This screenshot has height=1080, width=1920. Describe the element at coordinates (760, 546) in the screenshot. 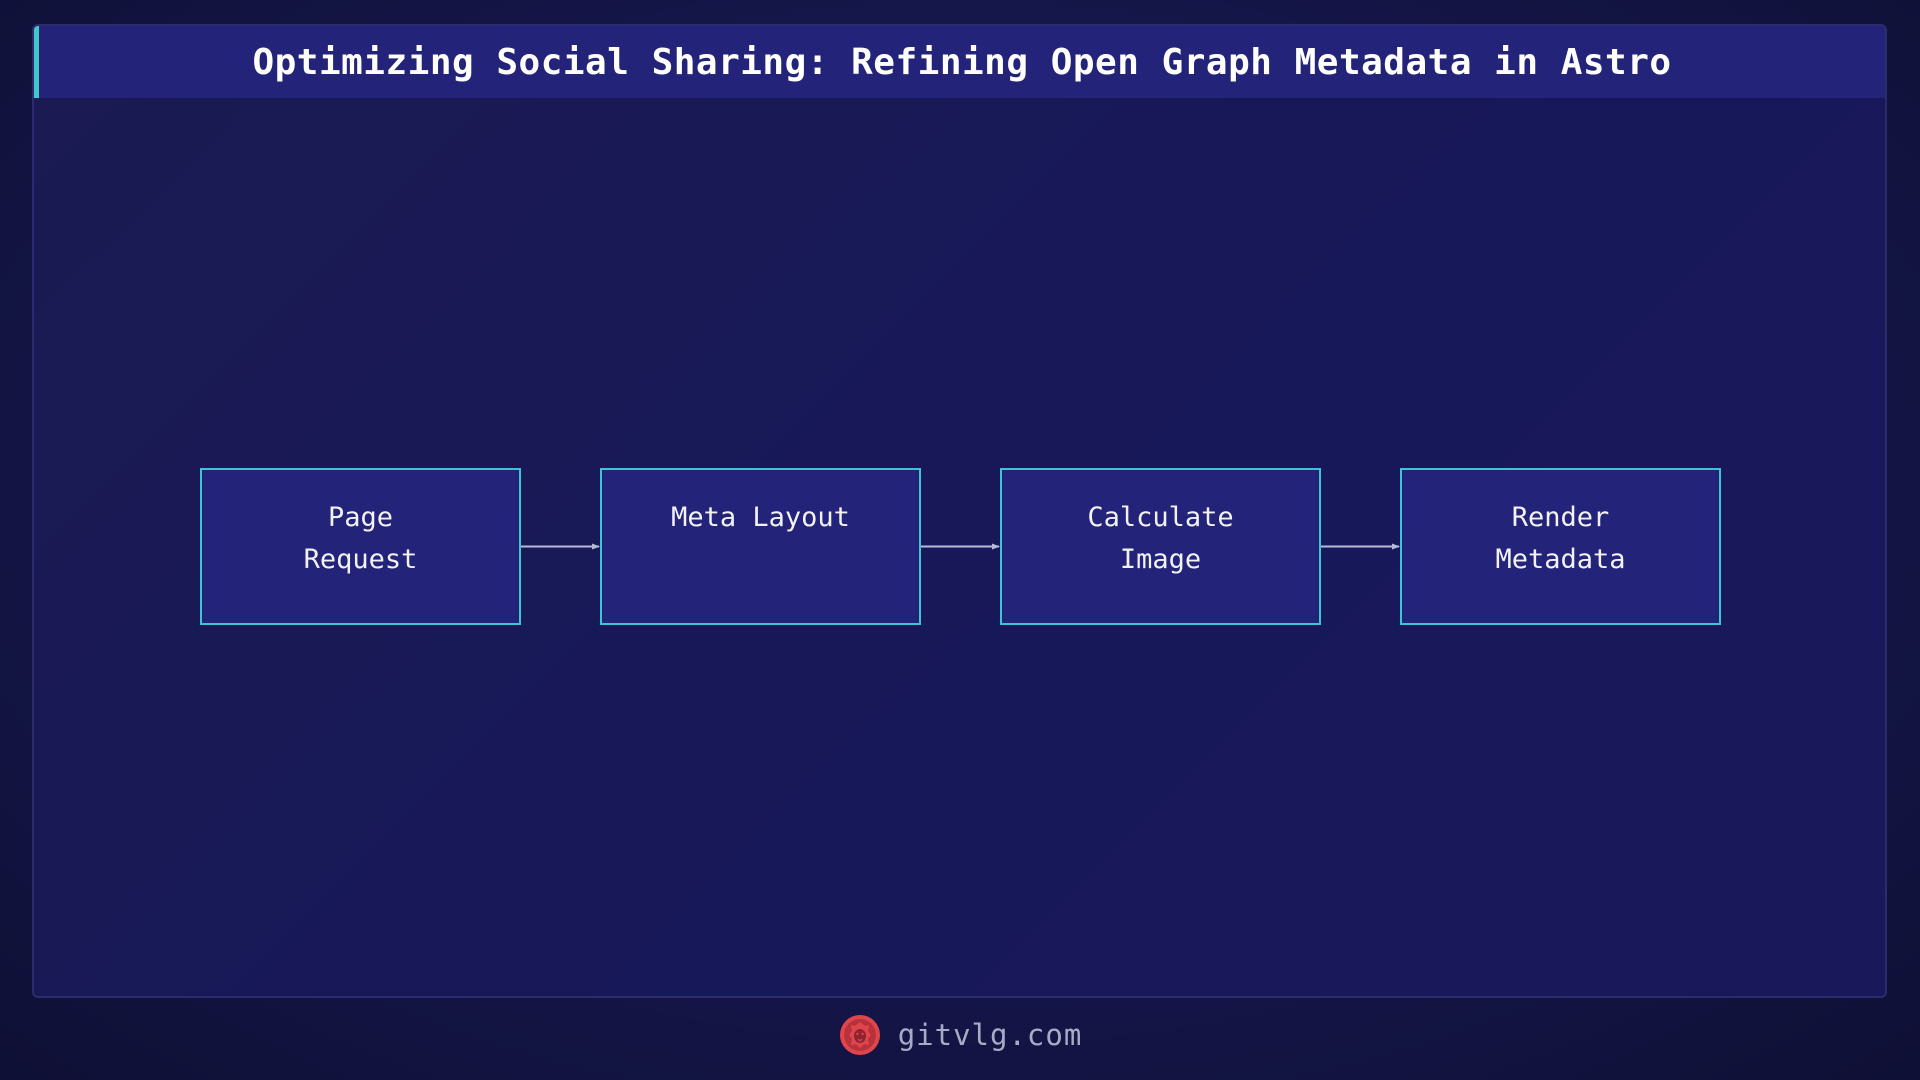

I see `node-meta-layout: Meta Layout` at that location.